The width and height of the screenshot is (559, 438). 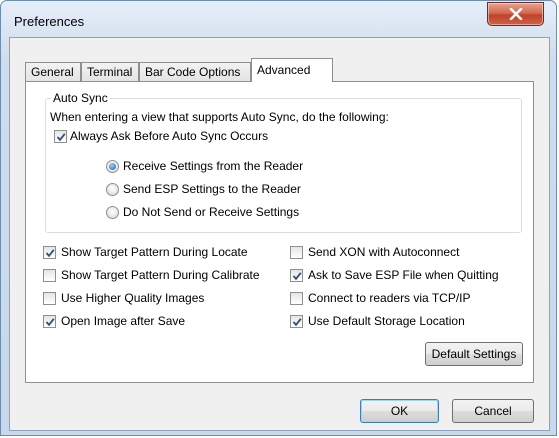 I want to click on close-button, so click(x=515, y=14).